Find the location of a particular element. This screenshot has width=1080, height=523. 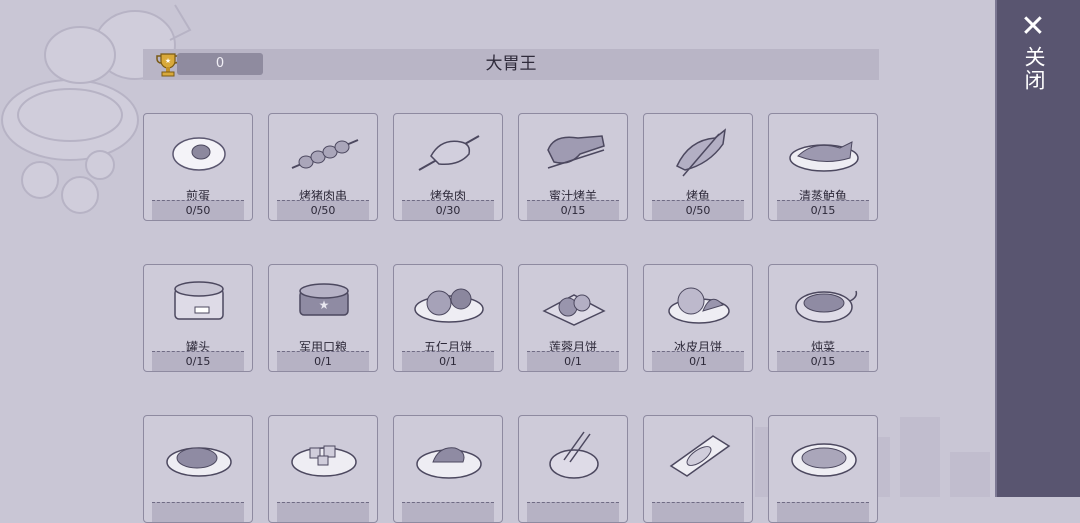

soup-plate-icon is located at coordinates (824, 460).